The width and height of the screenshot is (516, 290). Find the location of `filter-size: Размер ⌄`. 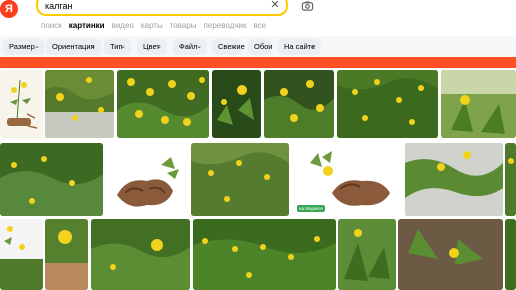

filter-size: Размер ⌄ is located at coordinates (24, 47).